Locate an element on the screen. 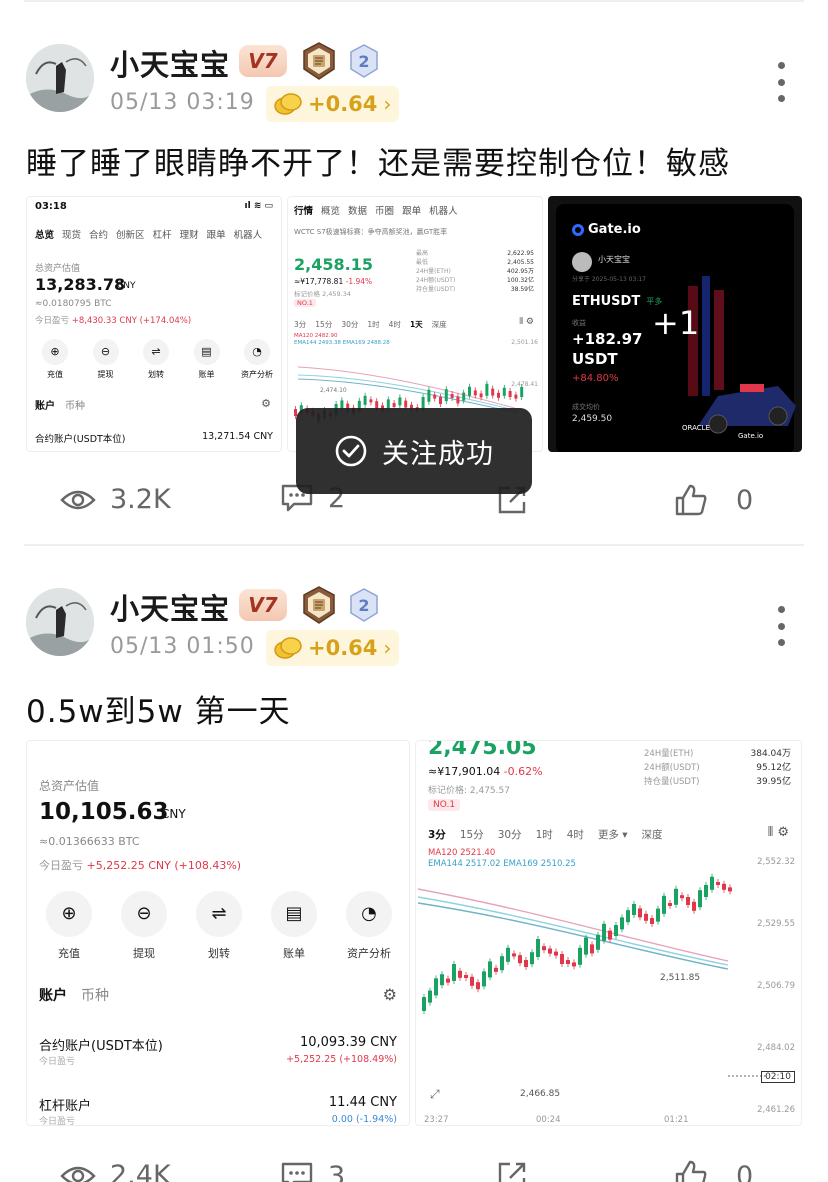  share-button is located at coordinates (512, 1171).